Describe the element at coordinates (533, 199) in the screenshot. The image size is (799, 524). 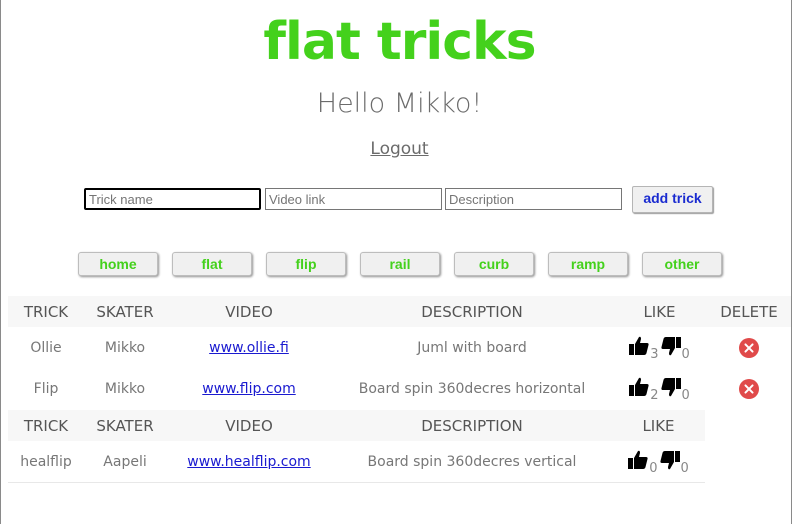
I see `description-input` at that location.